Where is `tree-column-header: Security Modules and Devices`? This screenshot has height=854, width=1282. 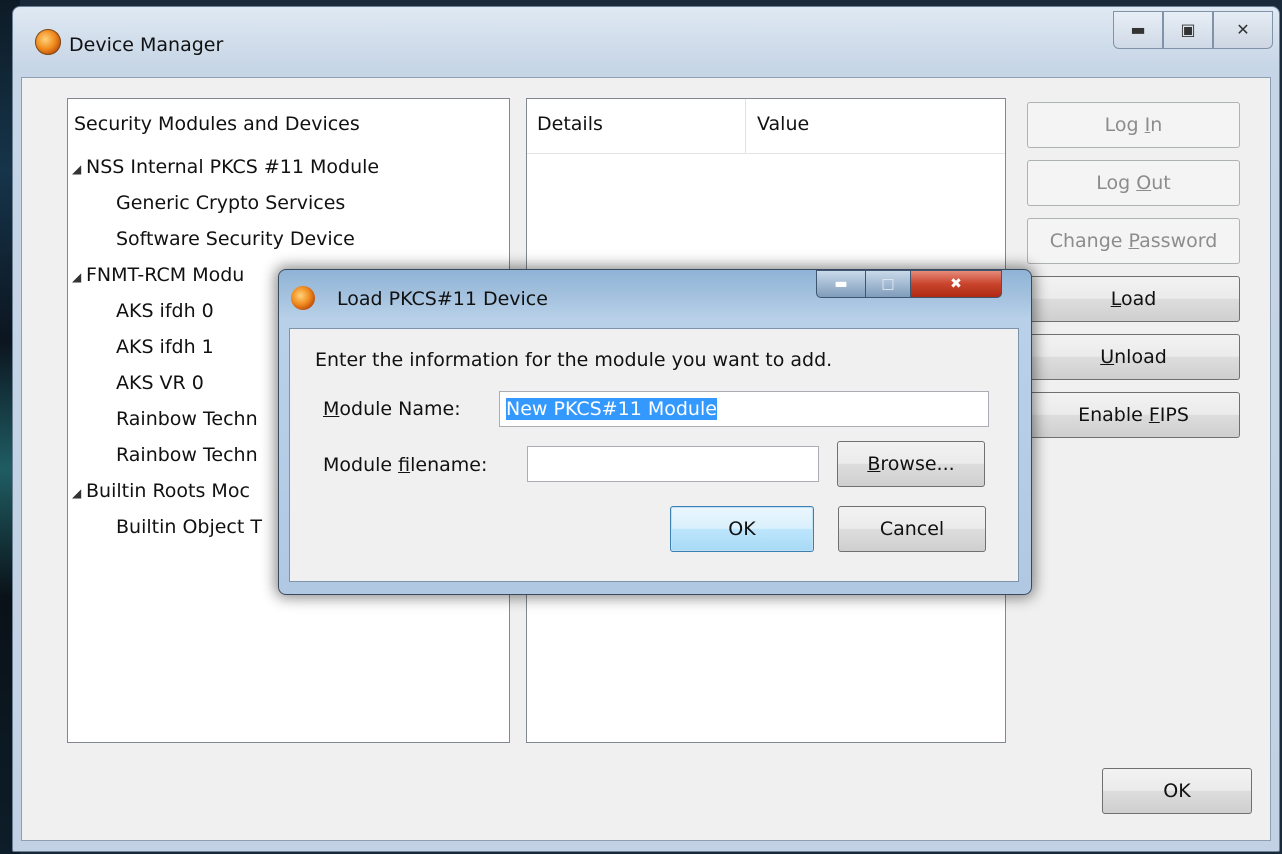 tree-column-header: Security Modules and Devices is located at coordinates (288, 124).